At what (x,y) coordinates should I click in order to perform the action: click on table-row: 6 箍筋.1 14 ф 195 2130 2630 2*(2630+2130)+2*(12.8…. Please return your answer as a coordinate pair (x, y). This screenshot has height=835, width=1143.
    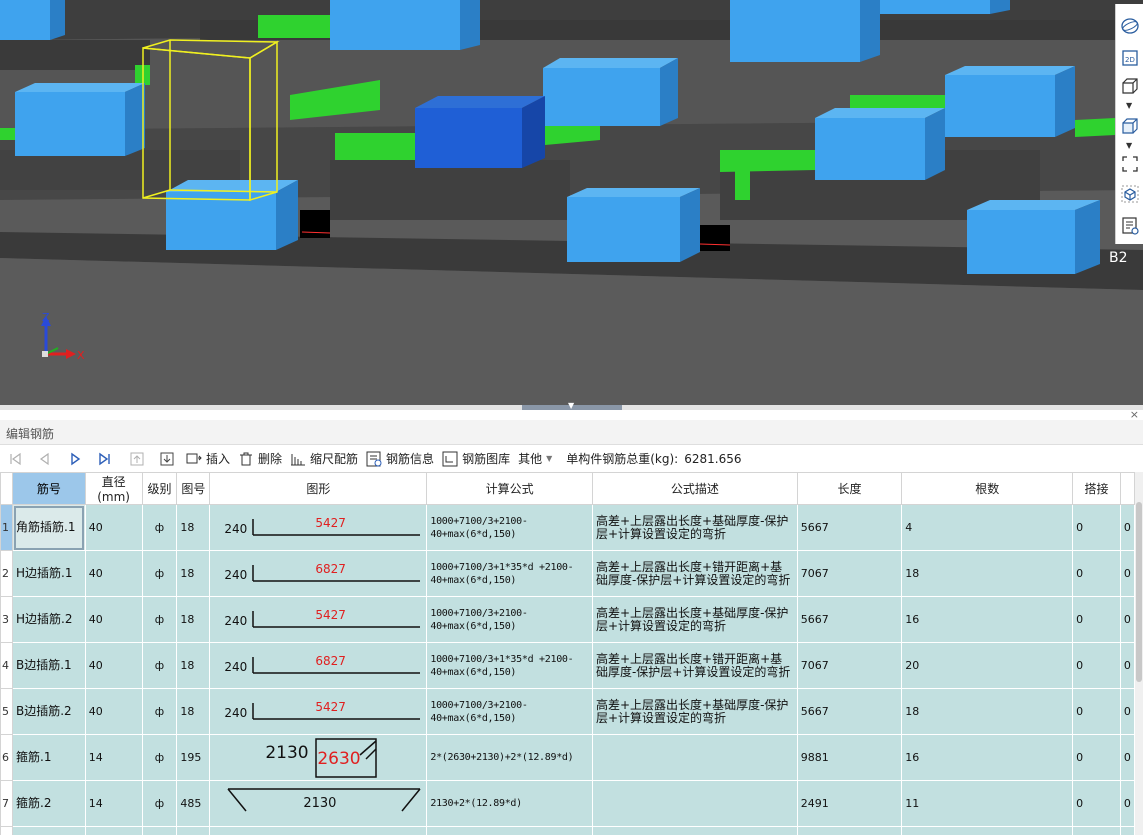
    Looking at the image, I should click on (567, 757).